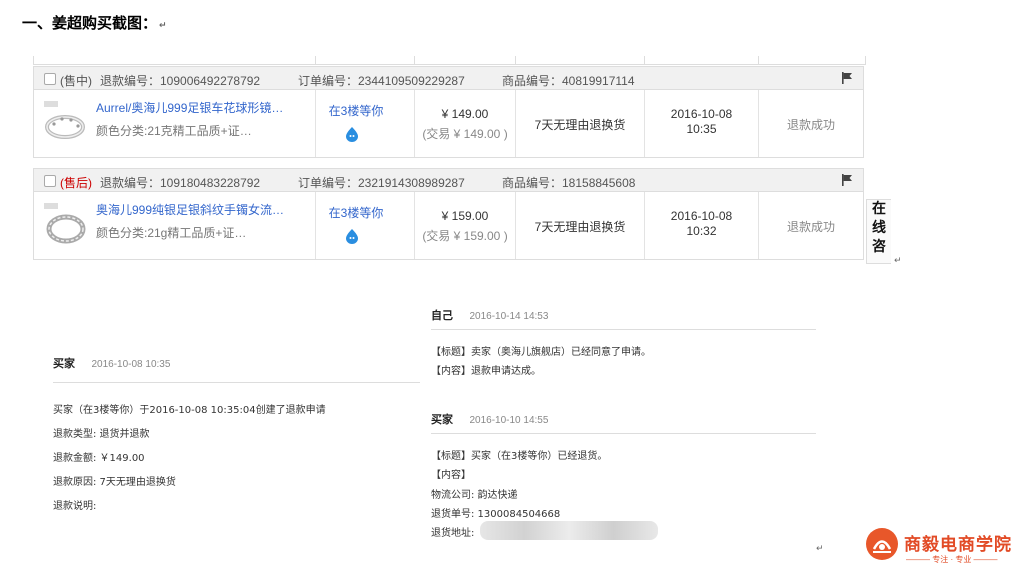  What do you see at coordinates (569, 183) in the screenshot?
I see `product-number: 商品编号：18158845608` at bounding box center [569, 183].